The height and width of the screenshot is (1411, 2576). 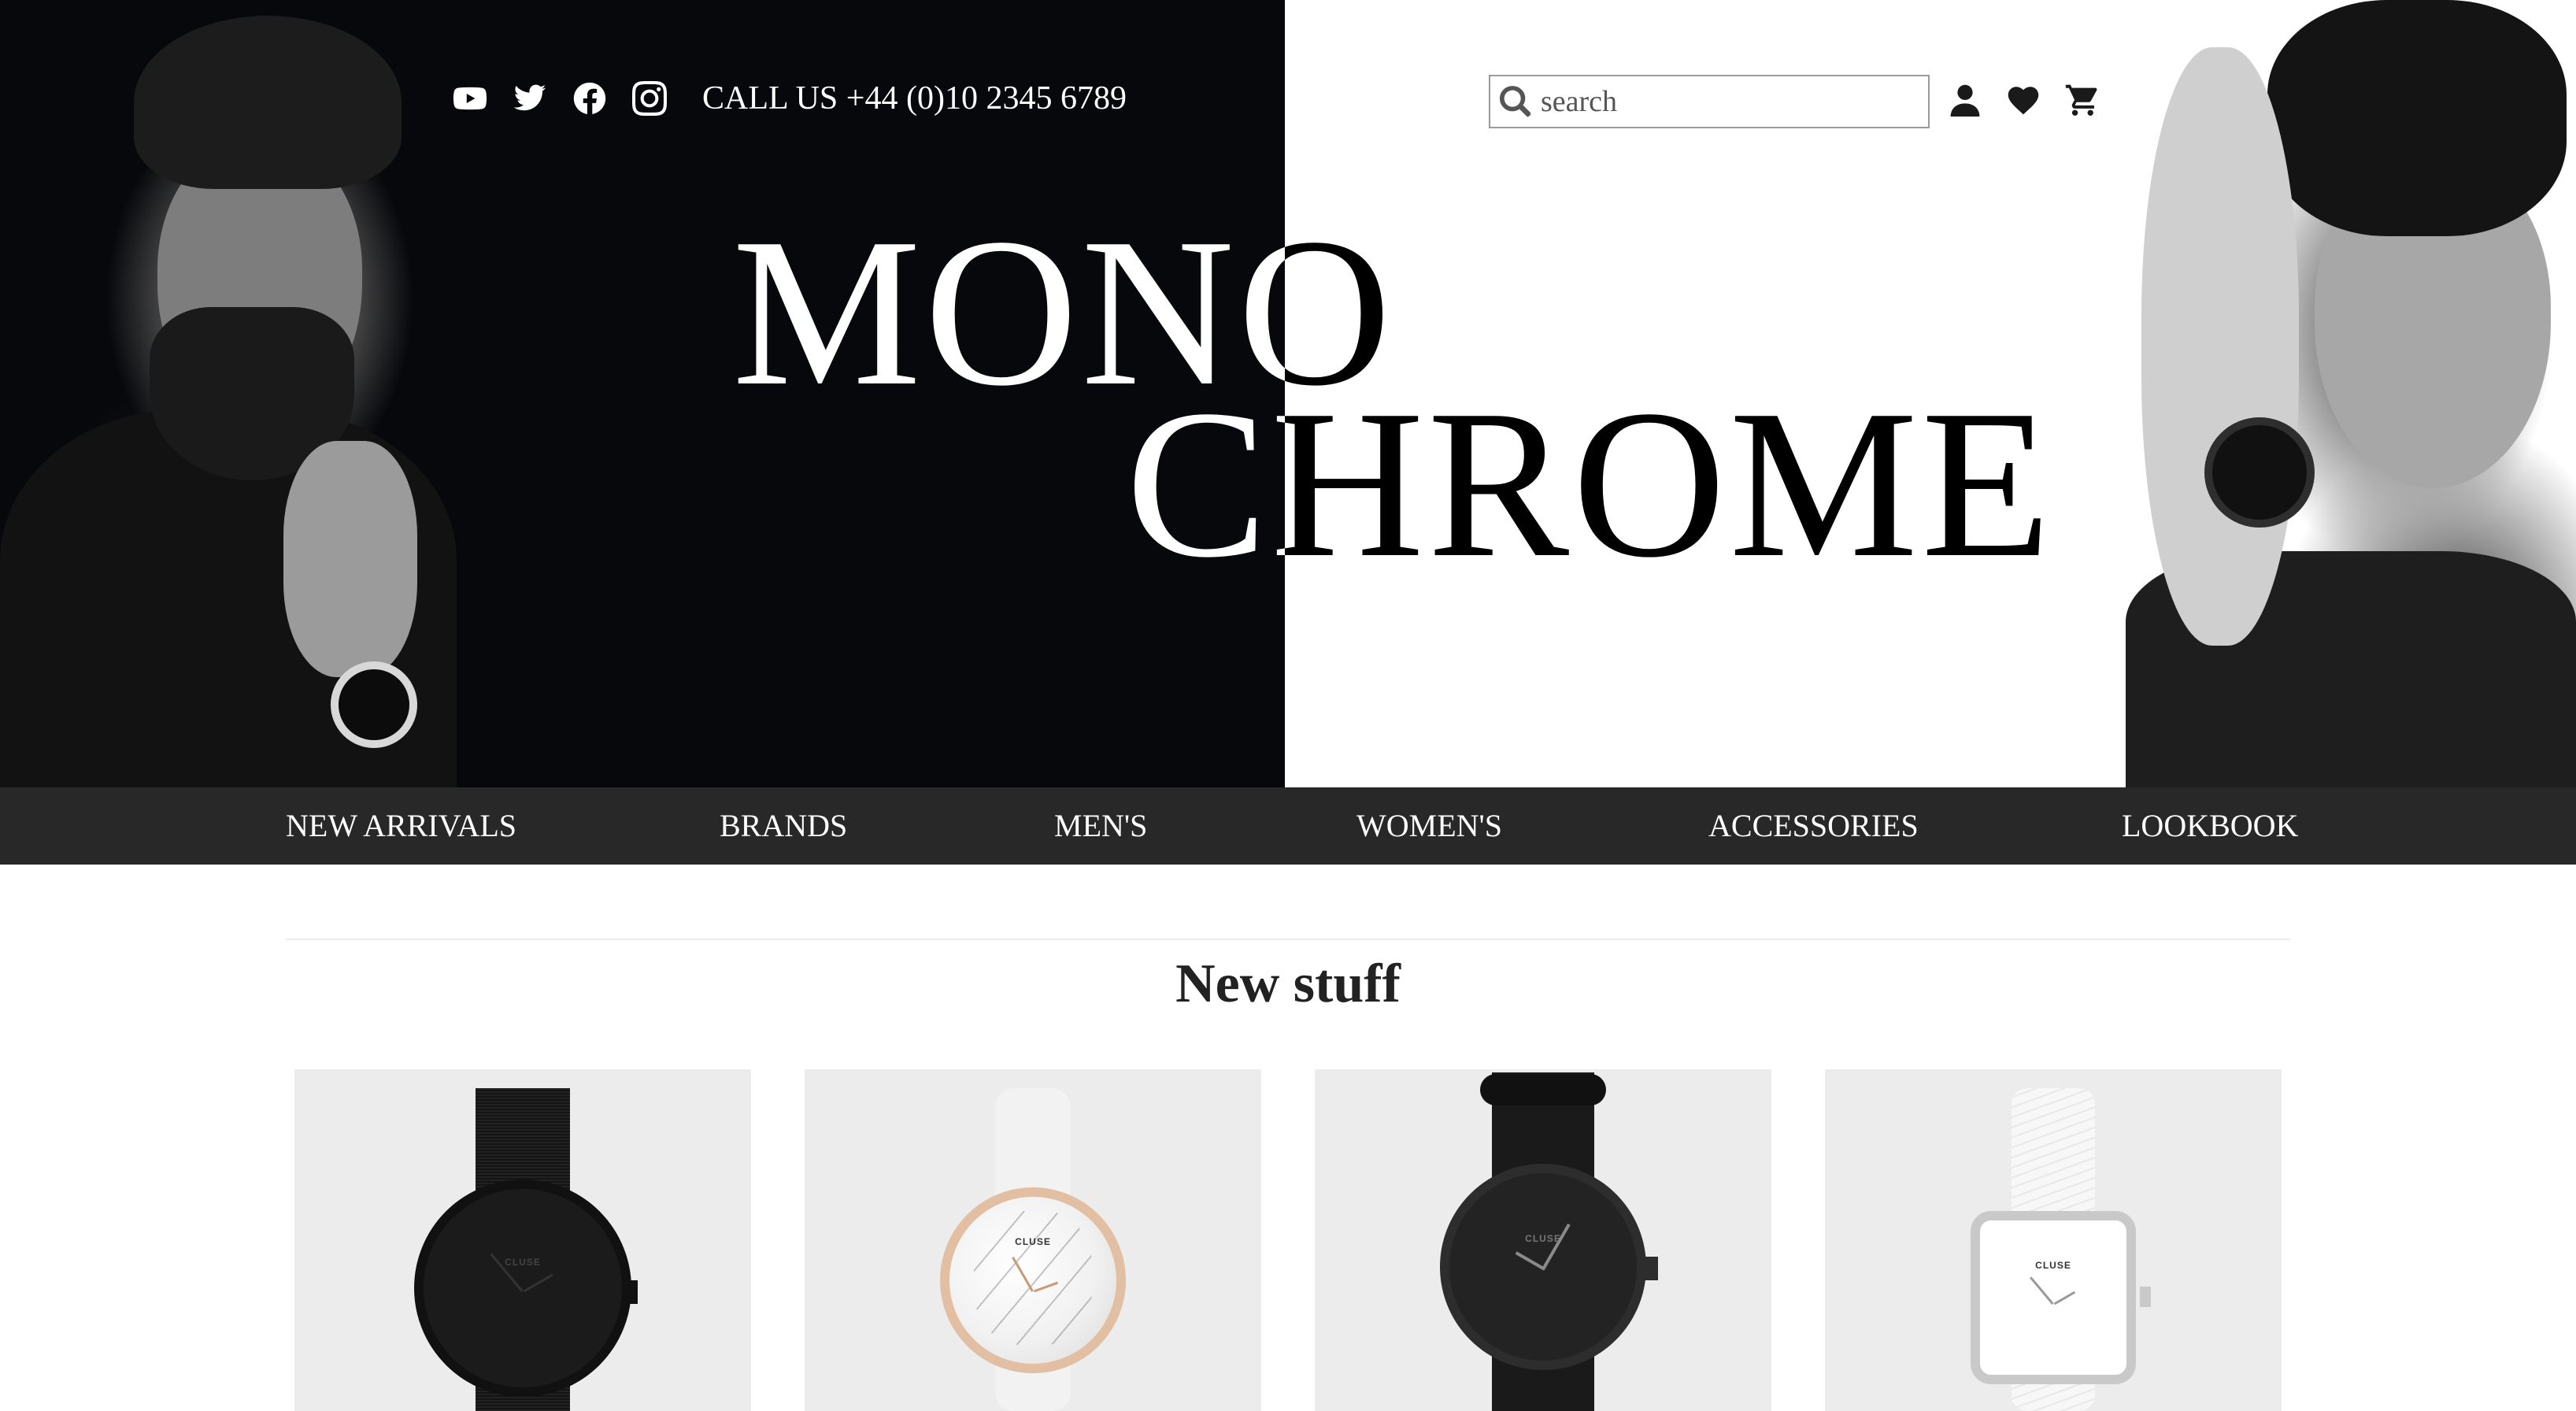 I want to click on nav-item-lookbook: LOOKBOOK, so click(x=2210, y=826).